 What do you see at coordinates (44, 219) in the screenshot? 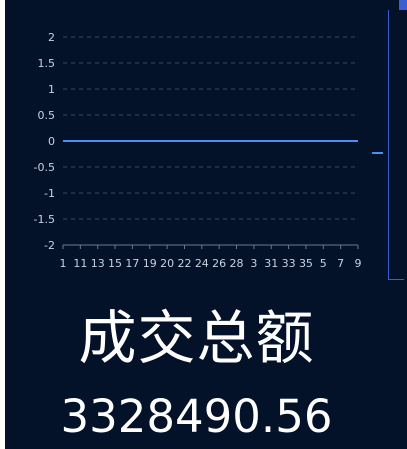
I see `y-tick-label: -1.5` at bounding box center [44, 219].